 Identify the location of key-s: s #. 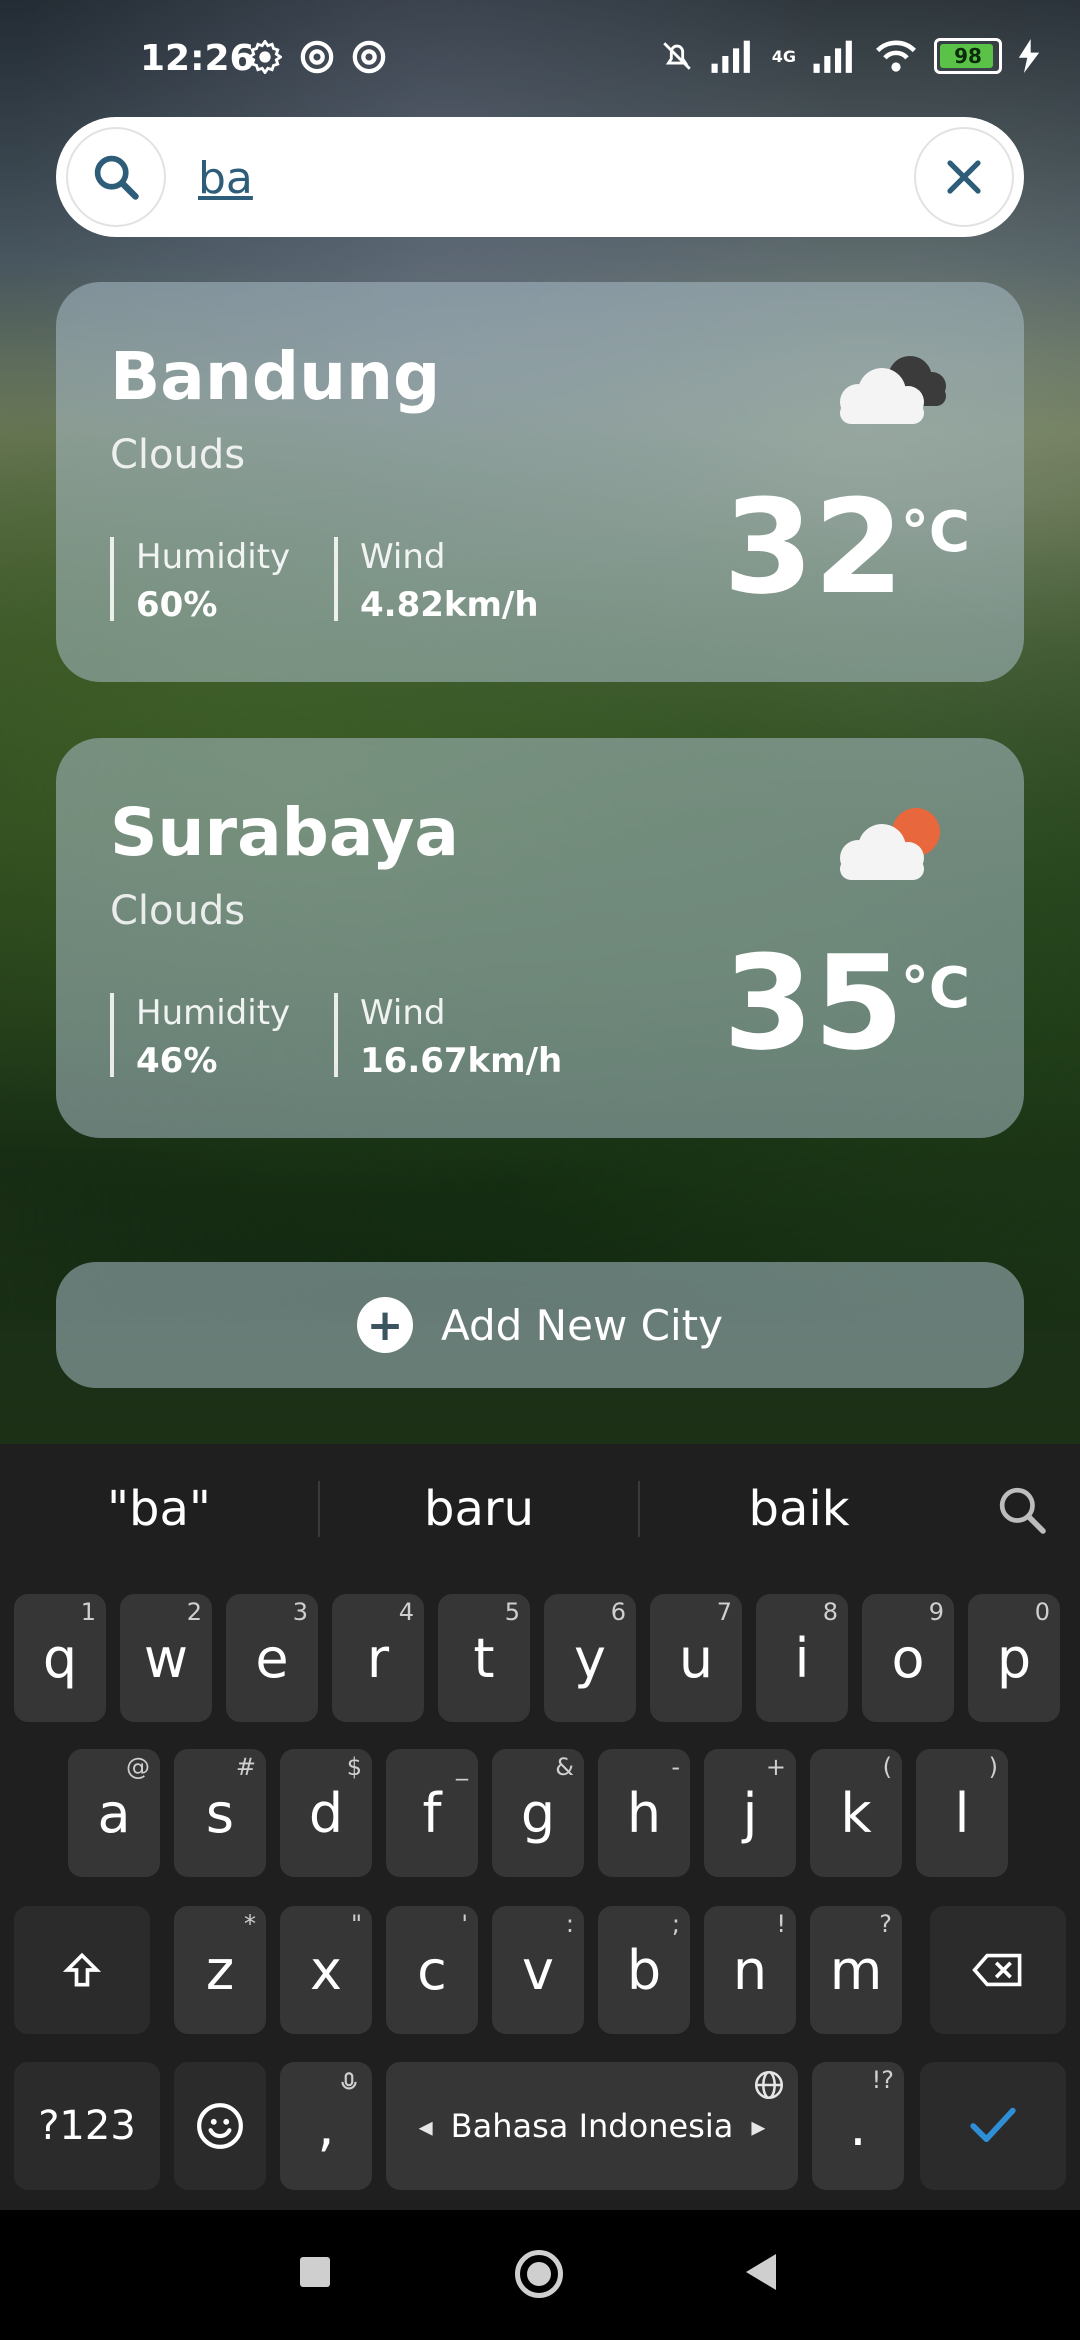
(220, 1813).